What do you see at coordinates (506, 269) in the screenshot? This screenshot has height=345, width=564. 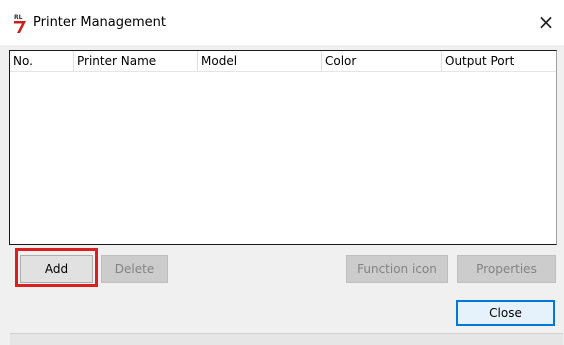 I see `properties-button: Properties` at bounding box center [506, 269].